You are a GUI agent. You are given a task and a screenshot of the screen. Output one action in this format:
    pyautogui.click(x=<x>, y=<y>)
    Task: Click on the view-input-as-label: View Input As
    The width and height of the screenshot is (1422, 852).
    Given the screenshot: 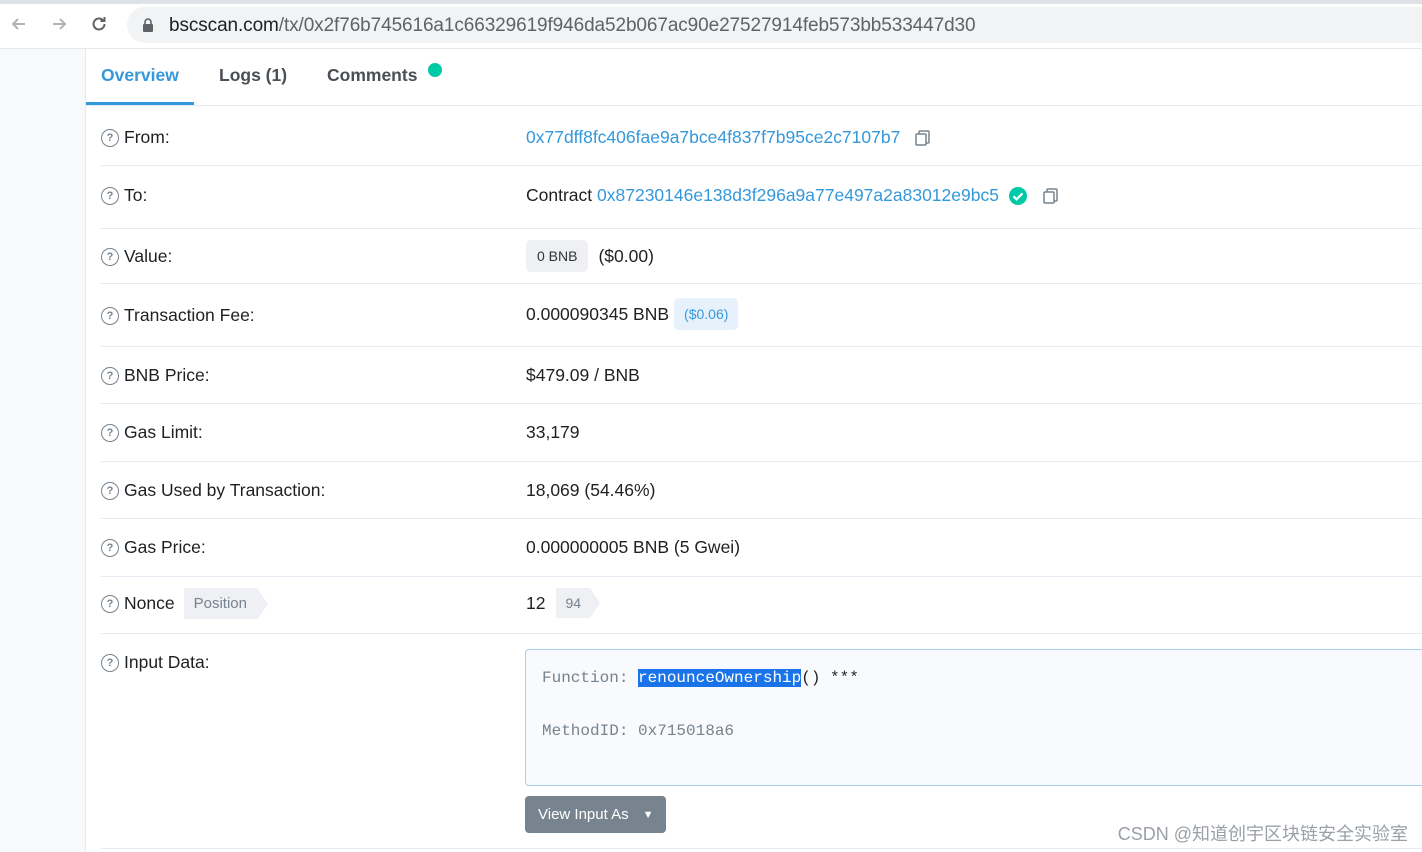 What is the action you would take?
    pyautogui.click(x=583, y=814)
    